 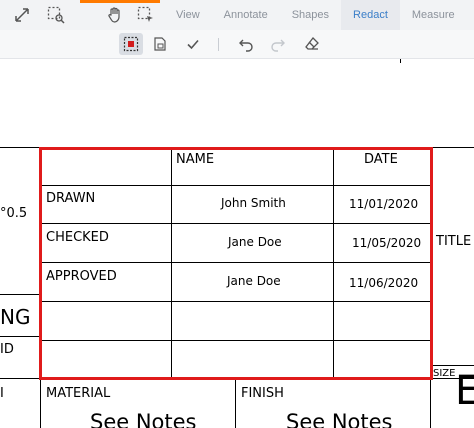 I want to click on marquee-zoom-icon, so click(x=56, y=15).